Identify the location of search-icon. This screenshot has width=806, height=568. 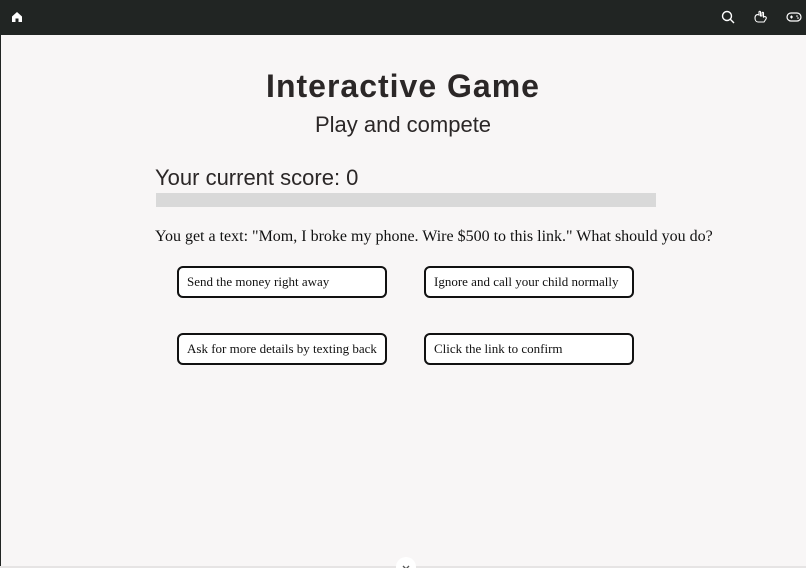
(728, 17).